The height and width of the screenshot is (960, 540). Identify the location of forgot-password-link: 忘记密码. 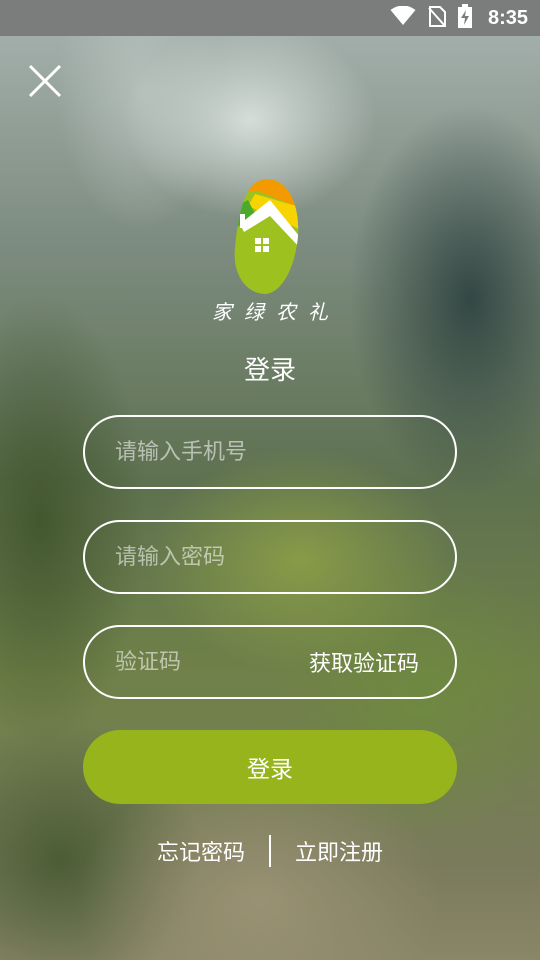
(201, 851).